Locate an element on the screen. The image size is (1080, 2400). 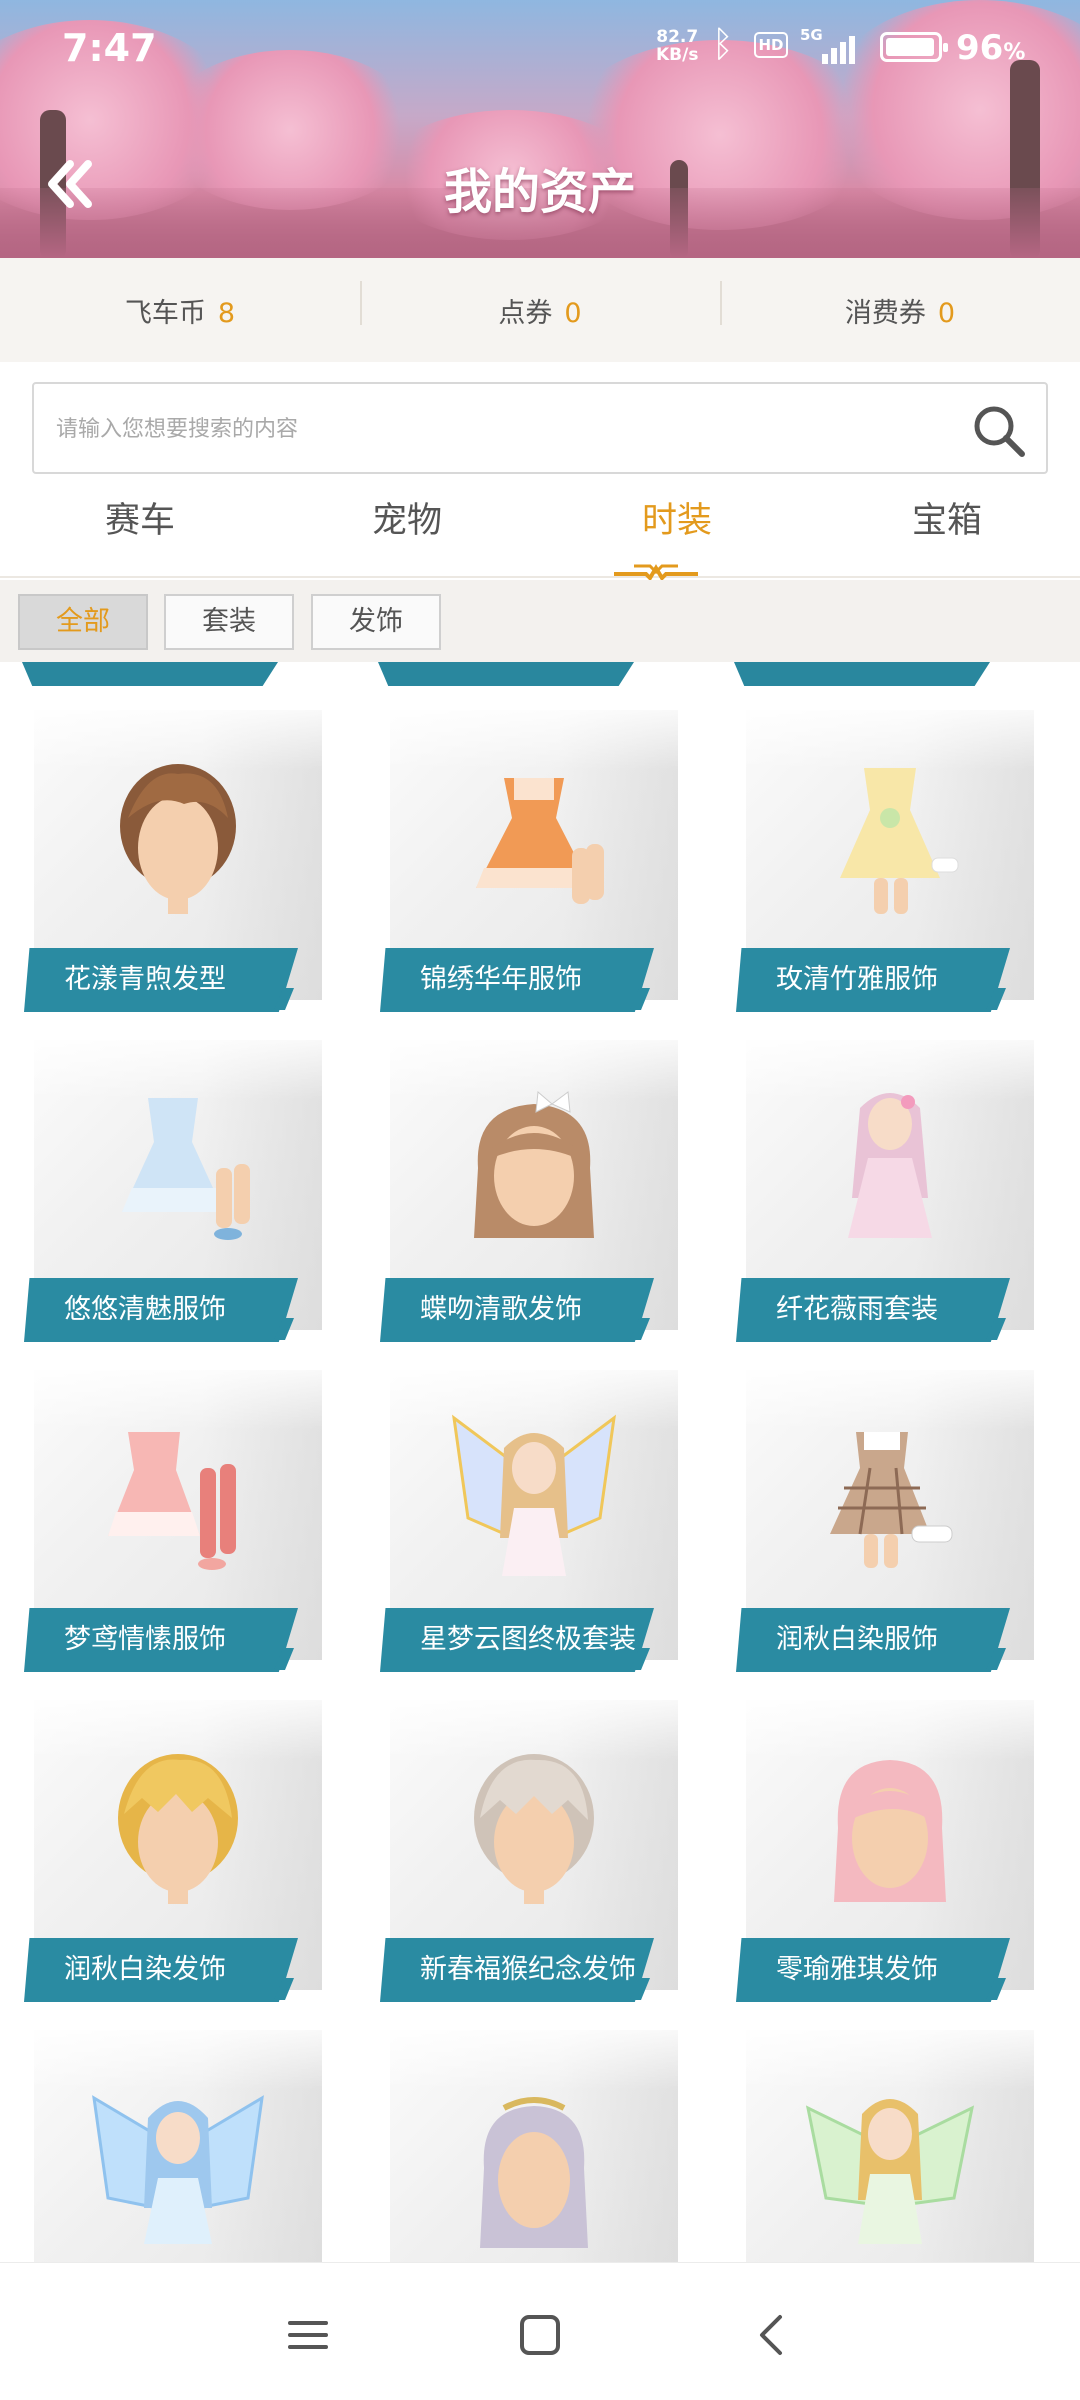
battery-icon is located at coordinates (914, 47).